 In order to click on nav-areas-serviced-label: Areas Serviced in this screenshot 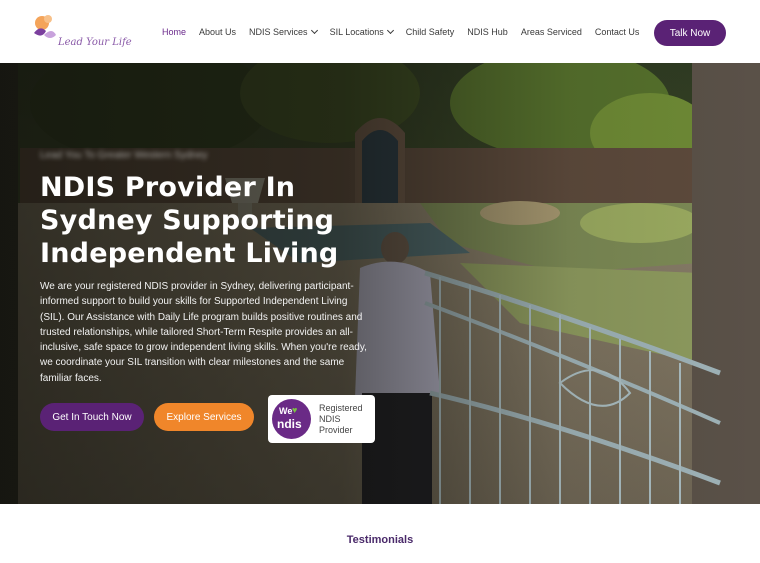, I will do `click(551, 31)`.